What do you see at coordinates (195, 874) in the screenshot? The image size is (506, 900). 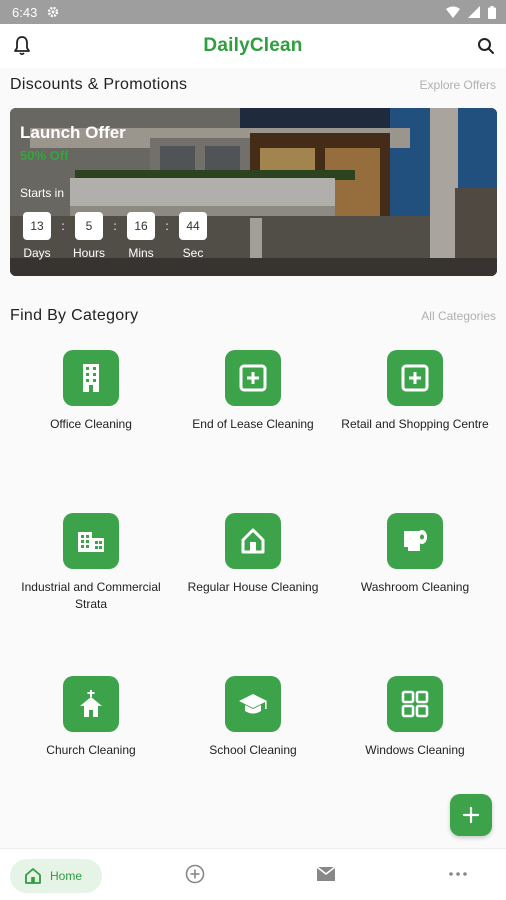 I see `add-circle-icon` at bounding box center [195, 874].